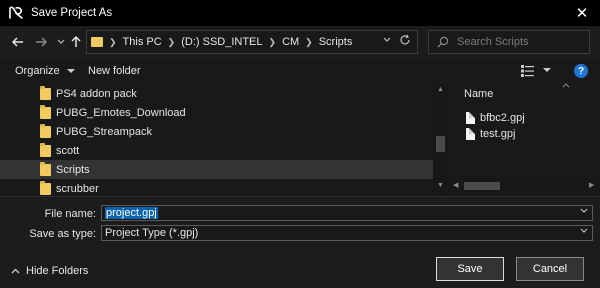 The width and height of the screenshot is (600, 288). I want to click on save-type-label: Save as type:, so click(62, 234).